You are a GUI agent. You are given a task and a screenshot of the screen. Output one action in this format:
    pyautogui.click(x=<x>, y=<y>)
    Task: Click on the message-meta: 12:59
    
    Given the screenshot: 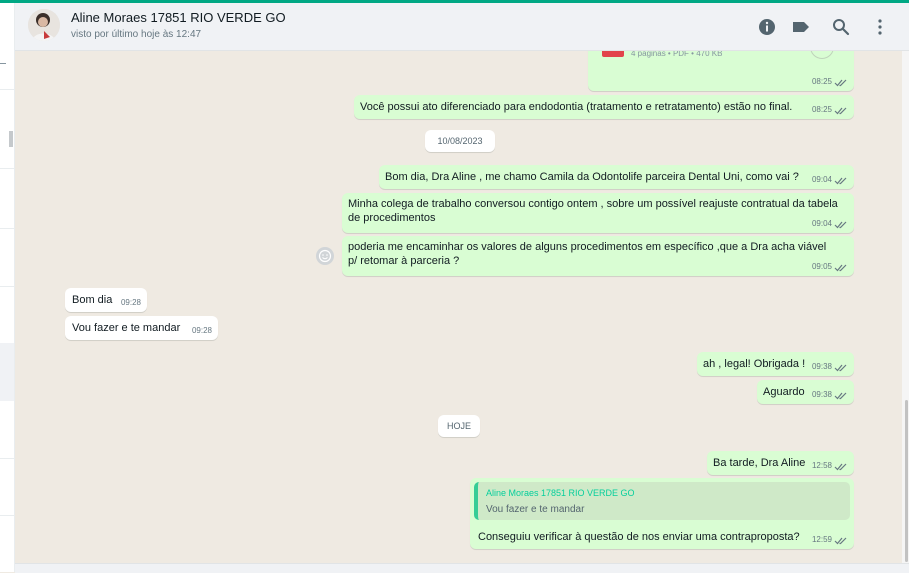 What is the action you would take?
    pyautogui.click(x=830, y=540)
    